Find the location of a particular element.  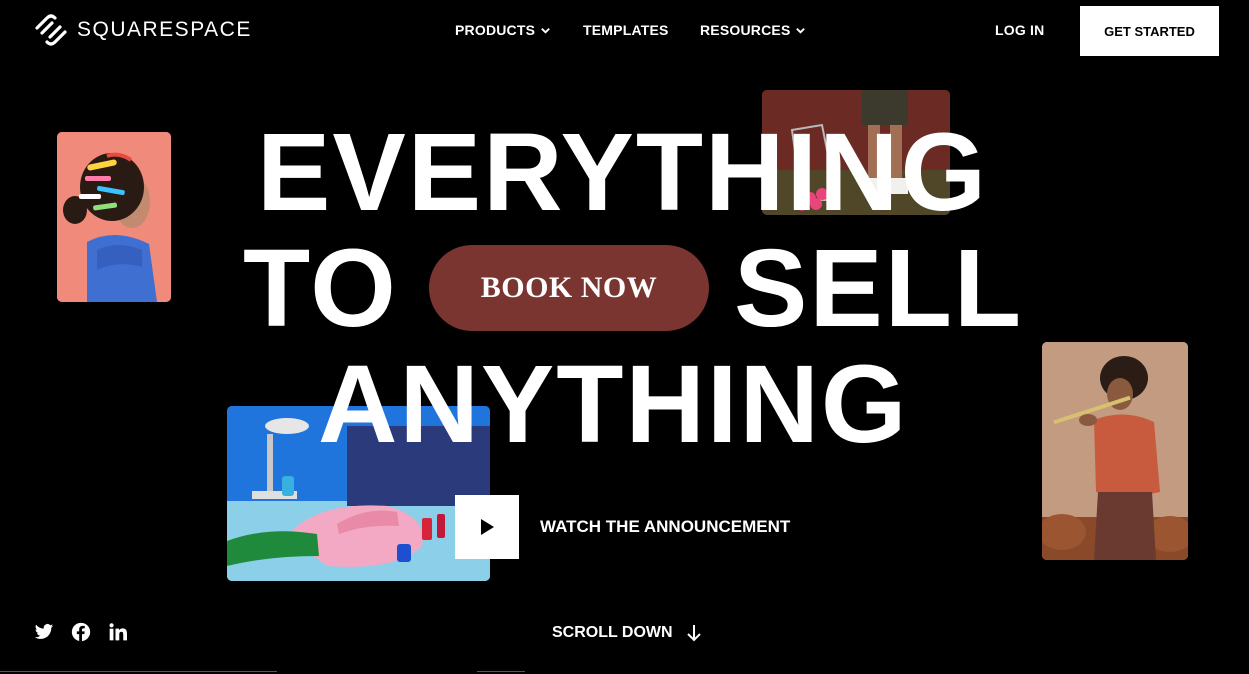

scroll-down-link: SCROLL DOWN is located at coordinates (626, 633).